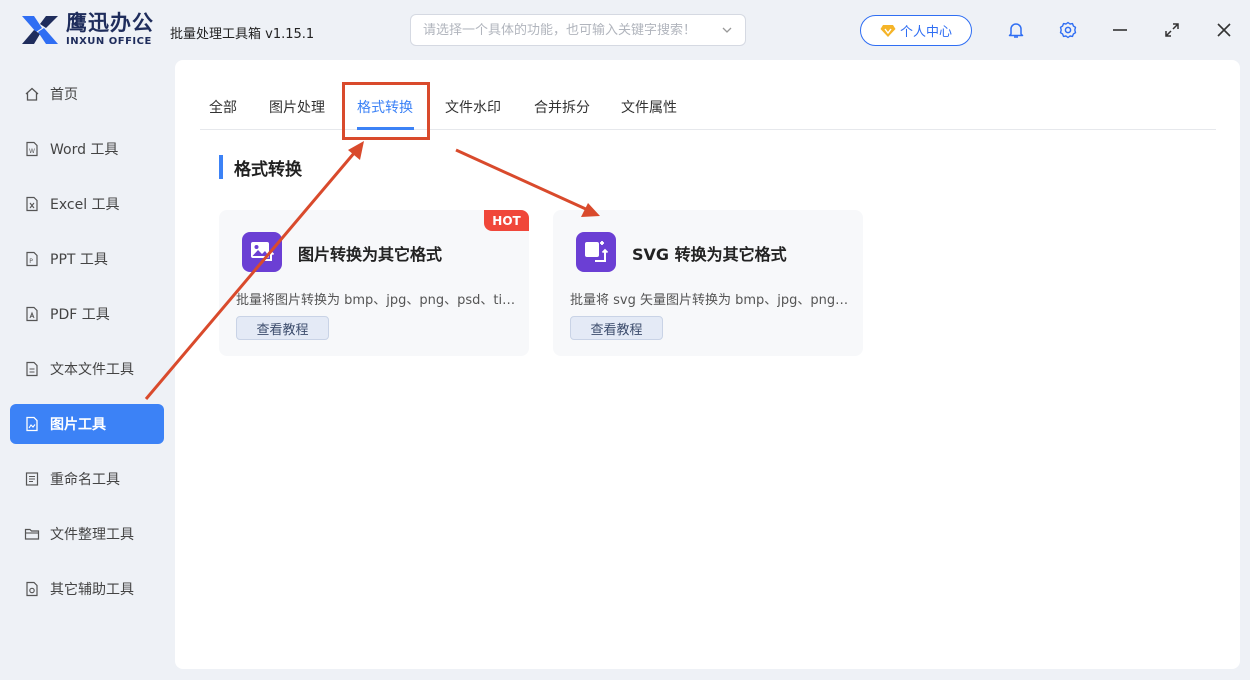 The width and height of the screenshot is (1250, 680). I want to click on search-input, so click(572, 30).